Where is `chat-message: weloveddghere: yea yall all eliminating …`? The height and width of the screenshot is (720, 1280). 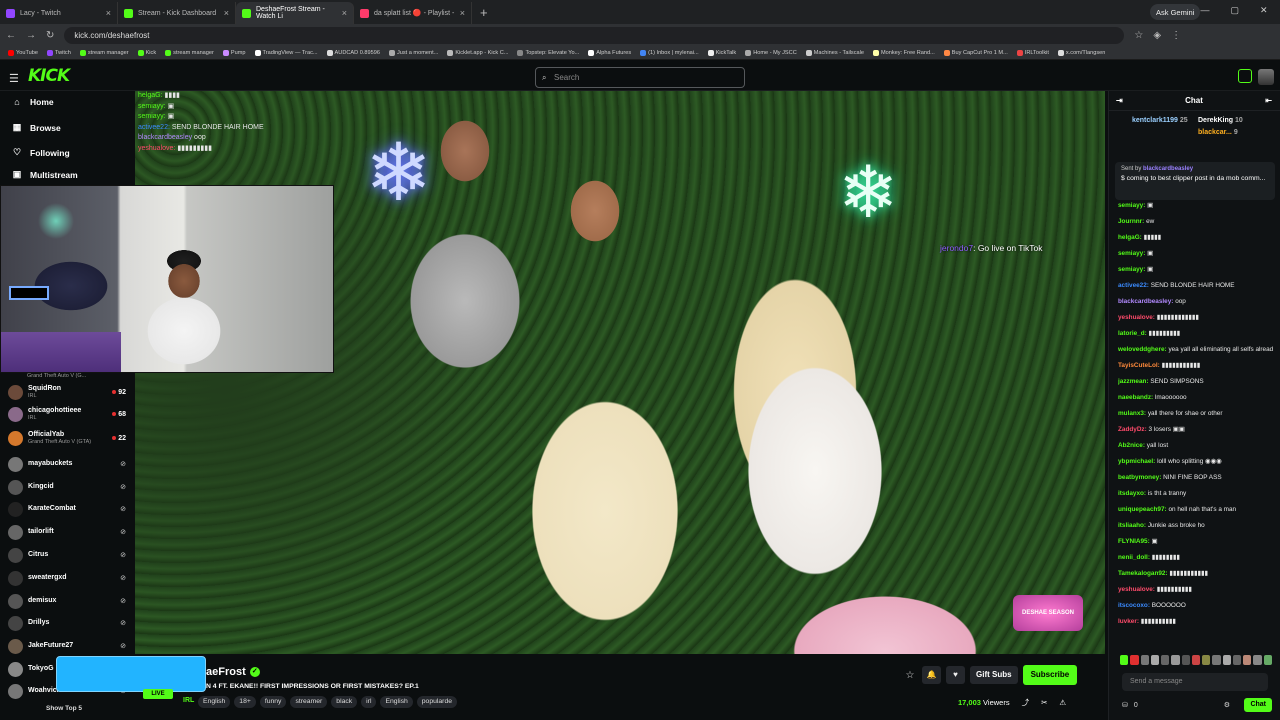
chat-message: weloveddghere: yea yall all eliminating … is located at coordinates (1195, 350).